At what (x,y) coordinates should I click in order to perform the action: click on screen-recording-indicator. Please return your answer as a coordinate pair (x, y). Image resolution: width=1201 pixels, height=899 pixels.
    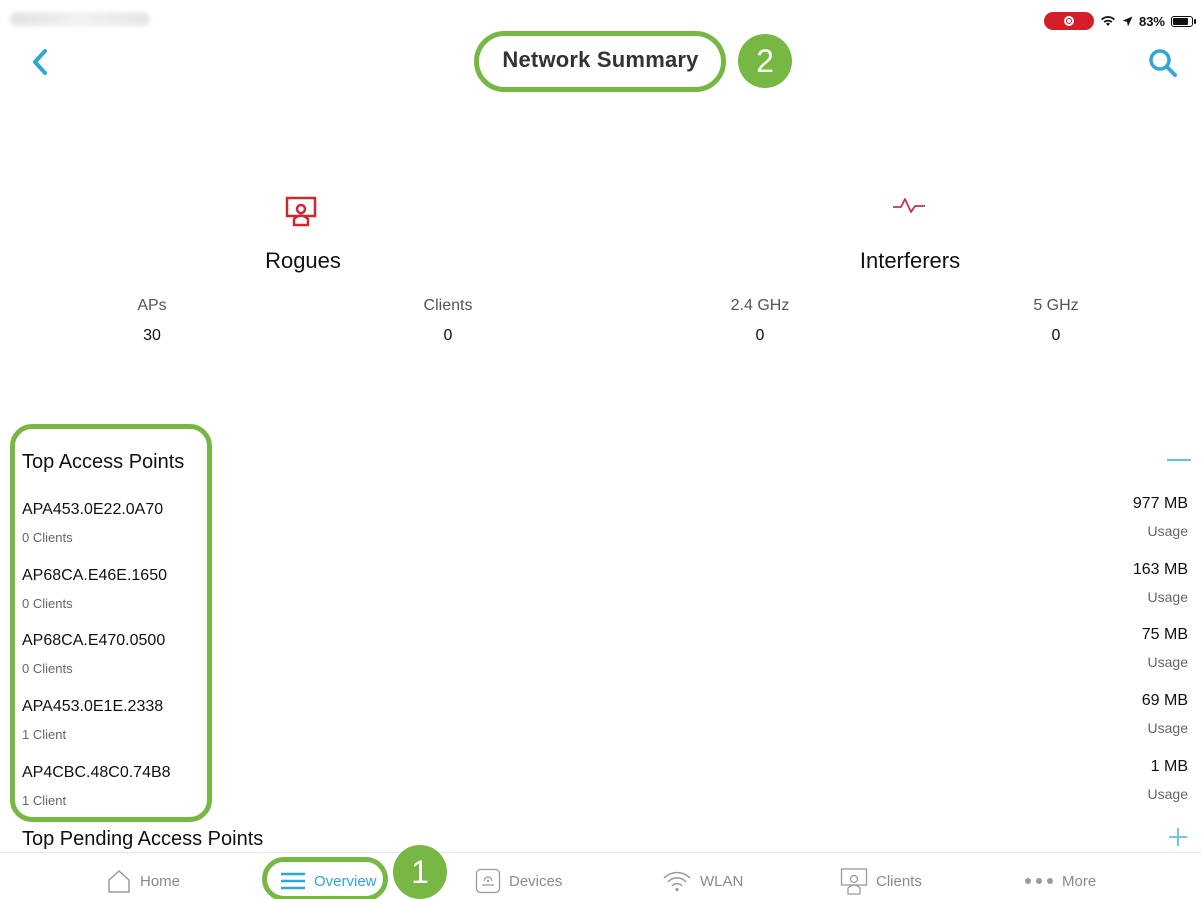
    Looking at the image, I should click on (1068, 21).